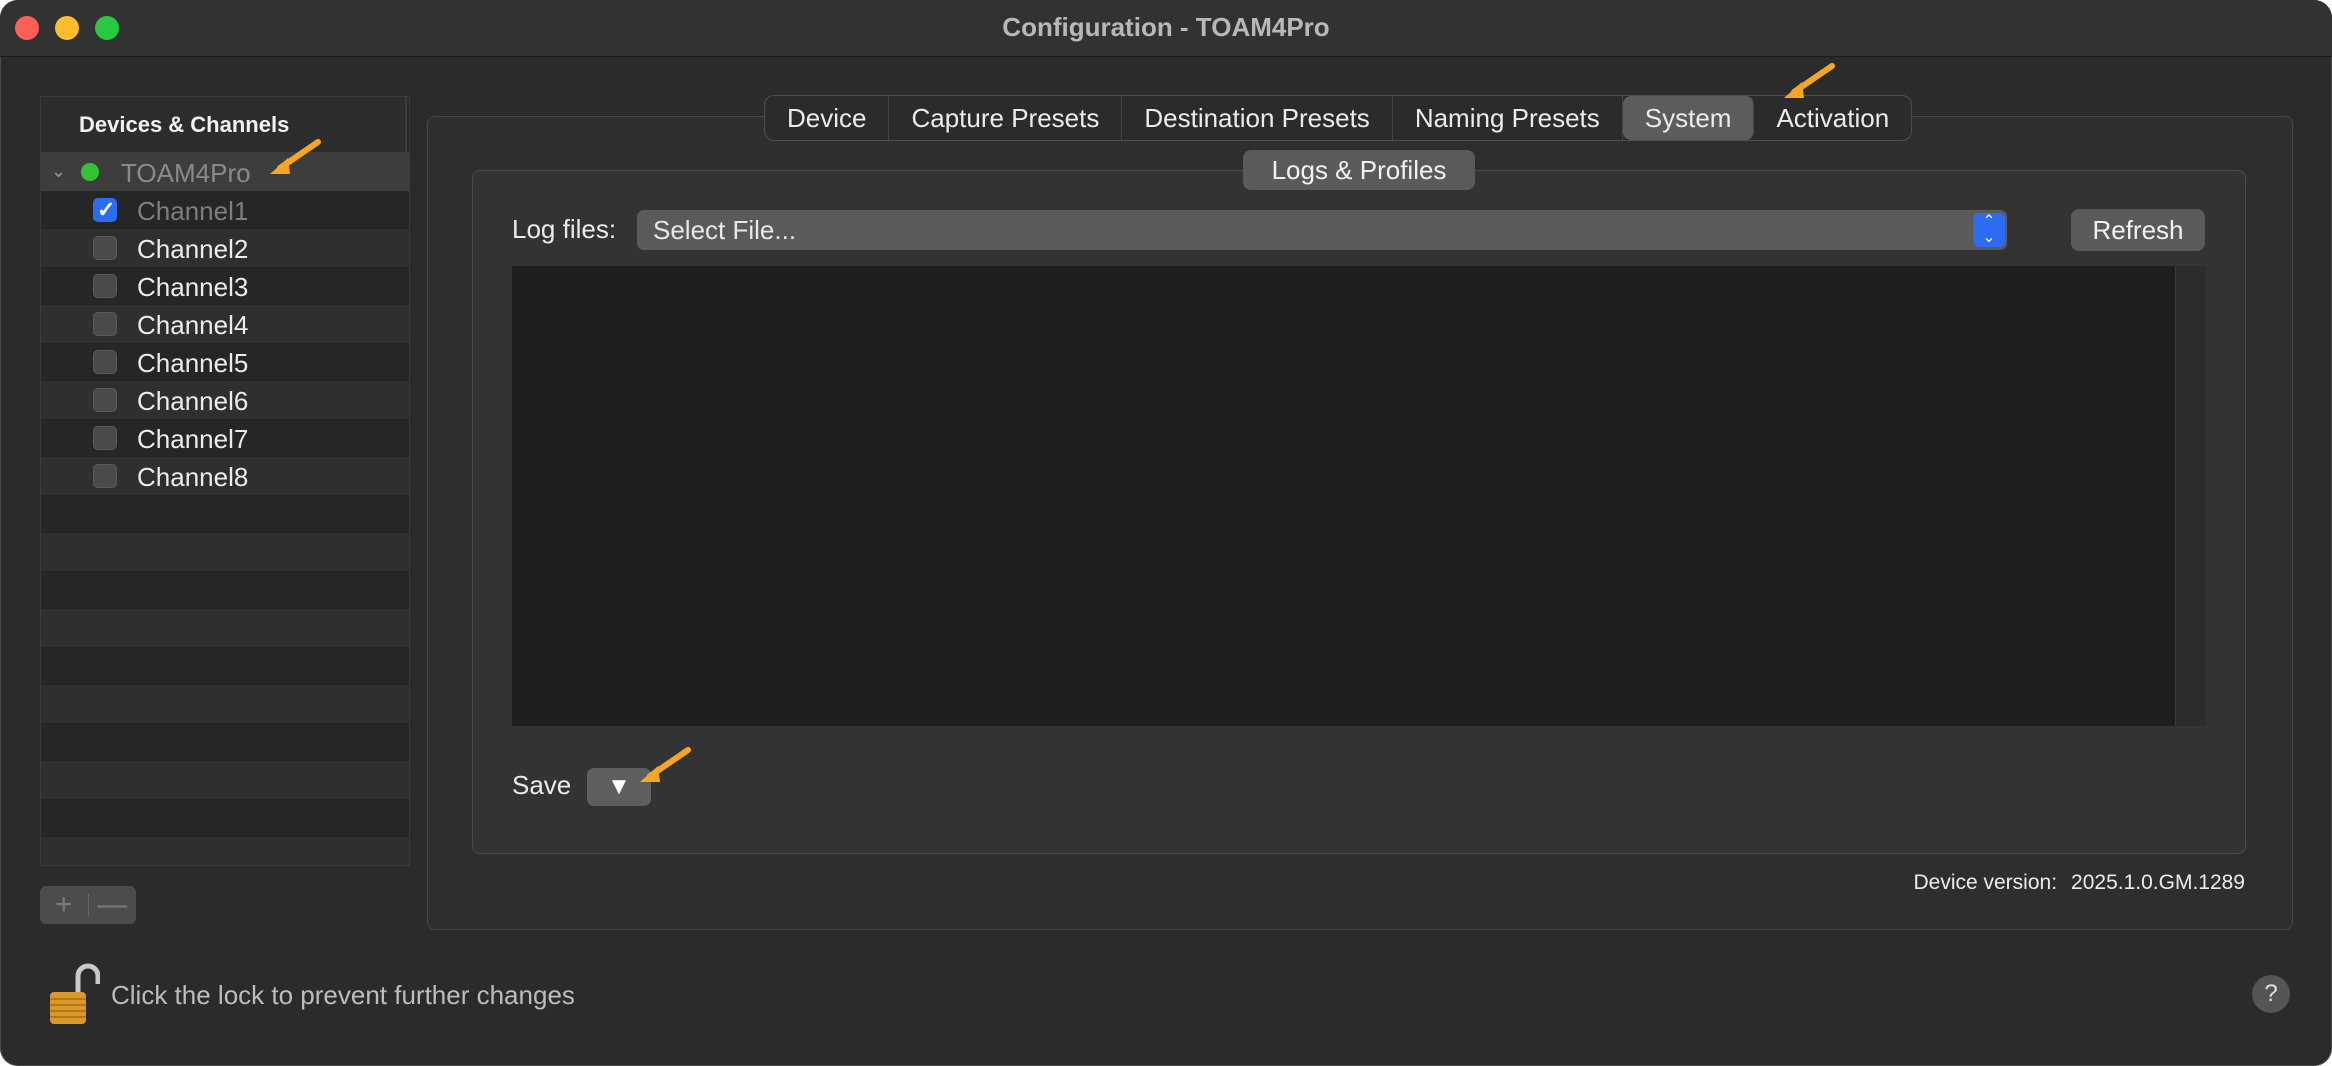 This screenshot has width=2332, height=1066. Describe the element at coordinates (827, 118) in the screenshot. I see `tab-device: Device` at that location.